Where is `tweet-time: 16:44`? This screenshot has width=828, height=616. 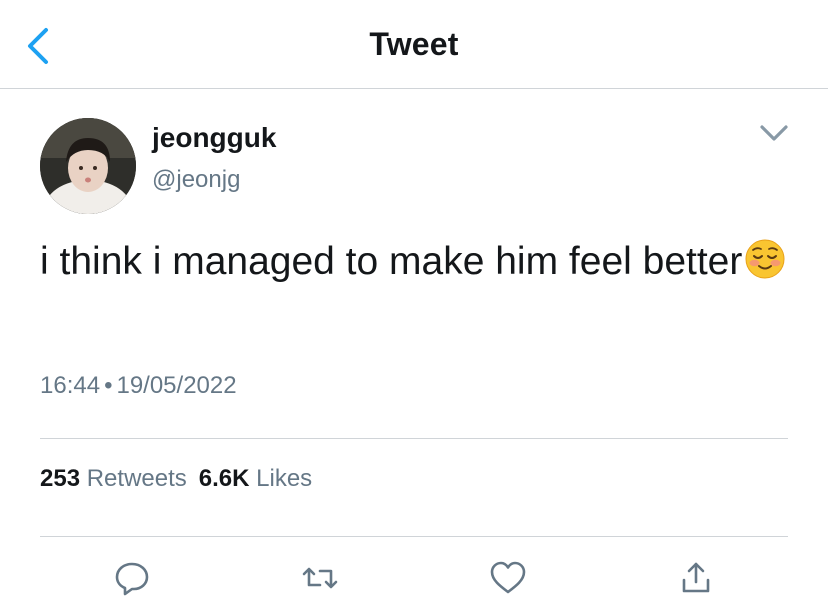 tweet-time: 16:44 is located at coordinates (70, 385).